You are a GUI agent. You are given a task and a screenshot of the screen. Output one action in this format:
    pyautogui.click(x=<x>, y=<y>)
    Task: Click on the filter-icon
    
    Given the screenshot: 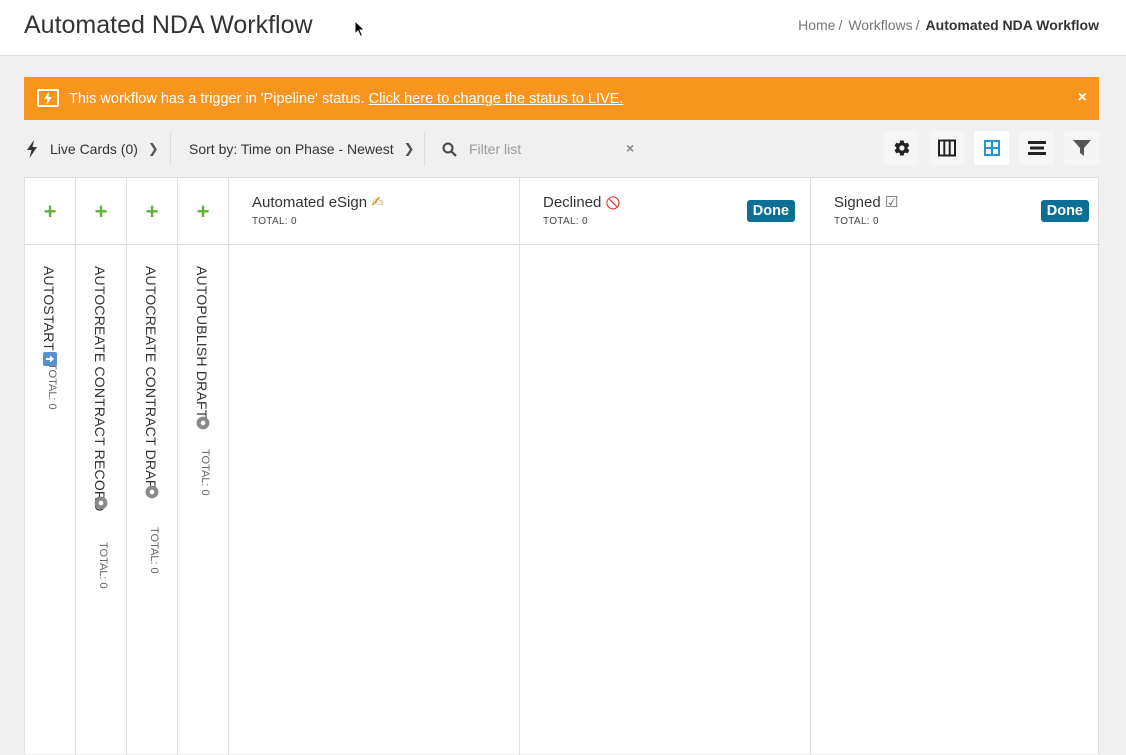 What is the action you would take?
    pyautogui.click(x=1081, y=147)
    